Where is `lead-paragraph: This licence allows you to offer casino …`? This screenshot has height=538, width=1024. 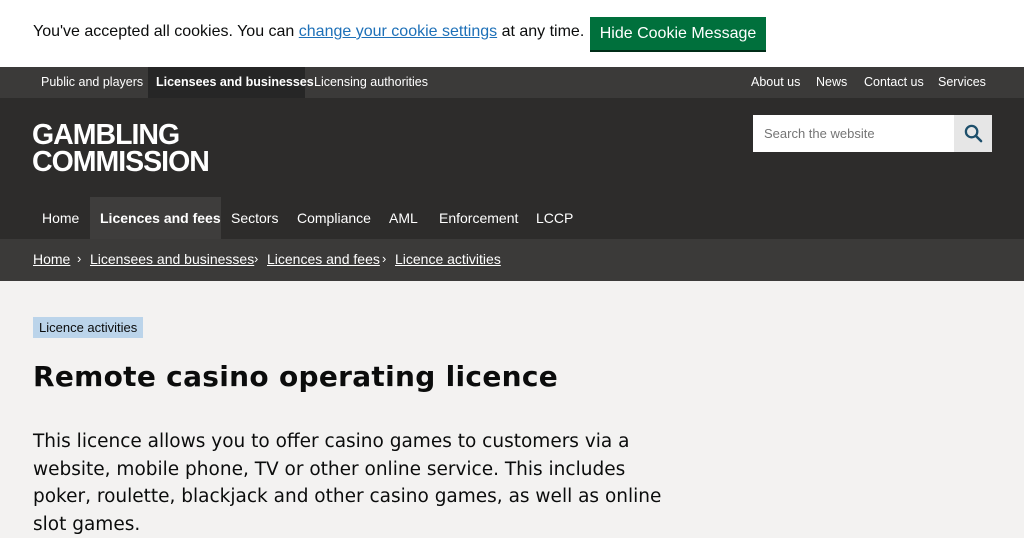 lead-paragraph: This licence allows you to offer casino … is located at coordinates (347, 483).